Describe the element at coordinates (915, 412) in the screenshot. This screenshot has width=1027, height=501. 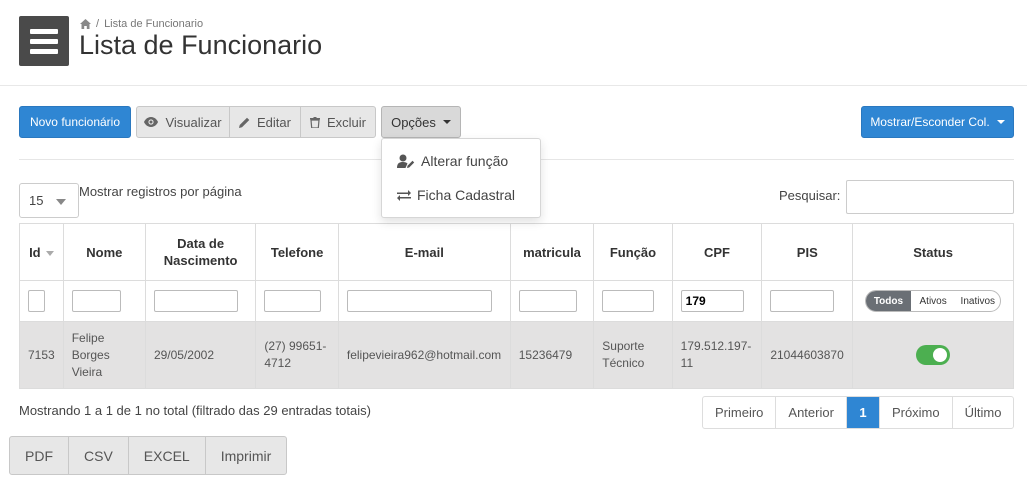
I see `pagination-next: Próximo` at that location.